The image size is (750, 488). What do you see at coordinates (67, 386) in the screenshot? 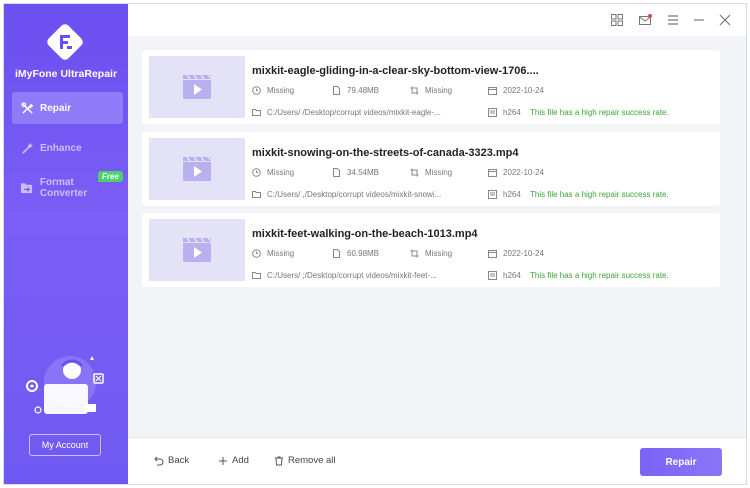
I see `person-illustration-icon` at bounding box center [67, 386].